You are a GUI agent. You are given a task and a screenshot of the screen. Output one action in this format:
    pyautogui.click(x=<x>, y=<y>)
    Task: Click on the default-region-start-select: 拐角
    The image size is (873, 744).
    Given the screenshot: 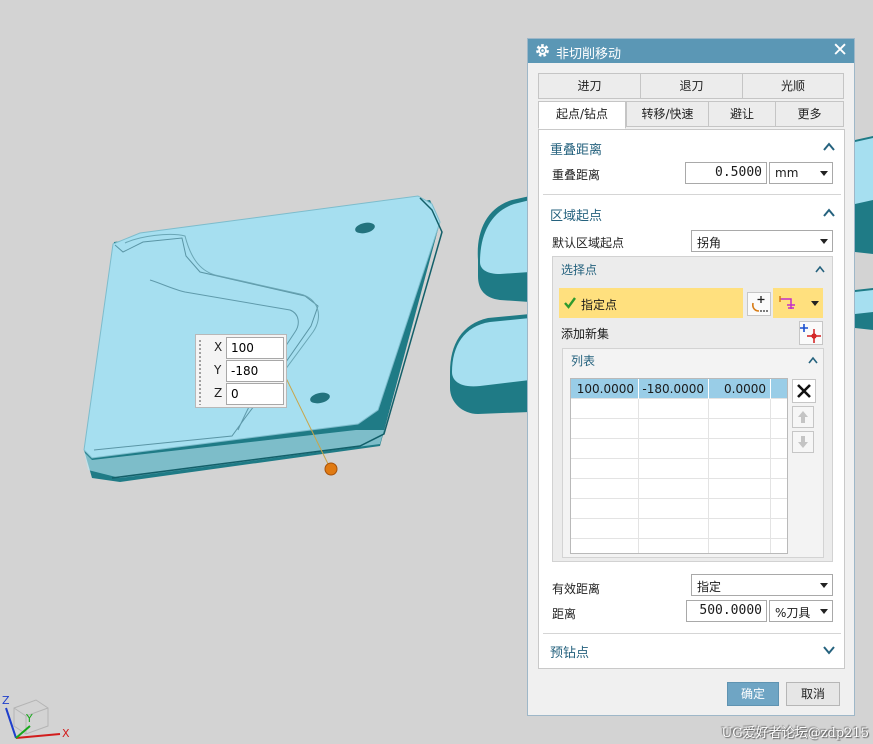 What is the action you would take?
    pyautogui.click(x=762, y=241)
    